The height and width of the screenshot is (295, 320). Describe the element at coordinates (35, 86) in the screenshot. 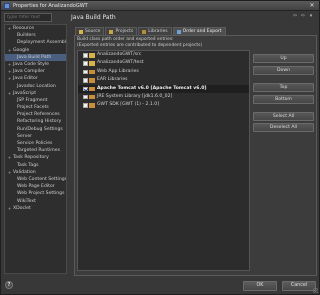

I see `tree-item: Javadoc Location` at that location.